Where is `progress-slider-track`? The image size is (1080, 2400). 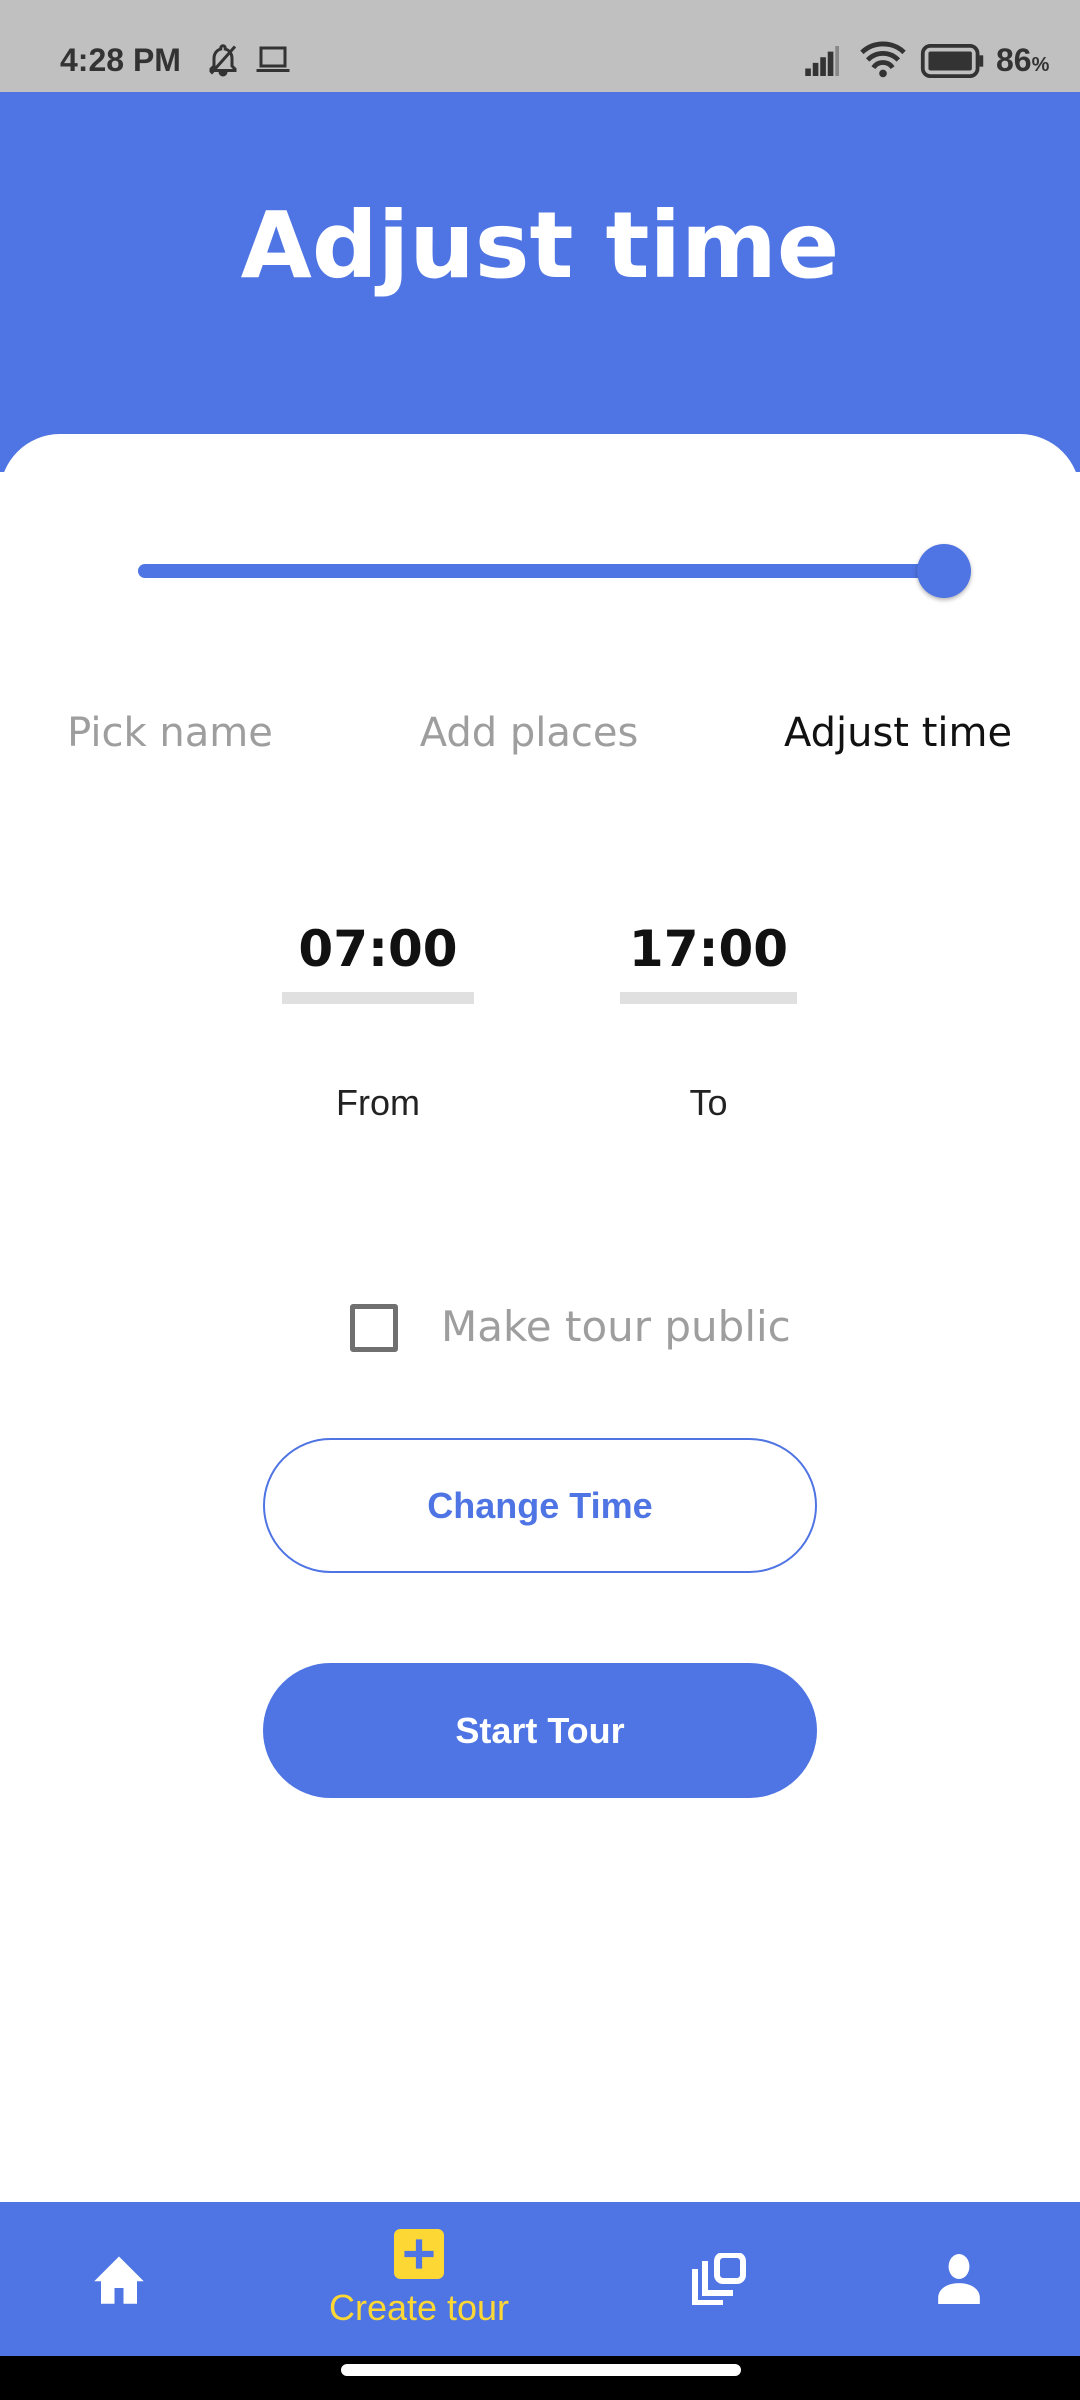 progress-slider-track is located at coordinates (541, 571).